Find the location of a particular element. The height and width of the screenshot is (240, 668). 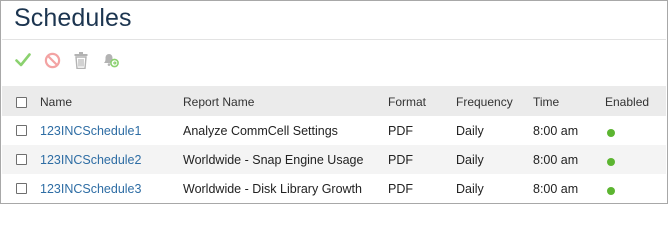

column-header-enabled: Enabled is located at coordinates (627, 101).